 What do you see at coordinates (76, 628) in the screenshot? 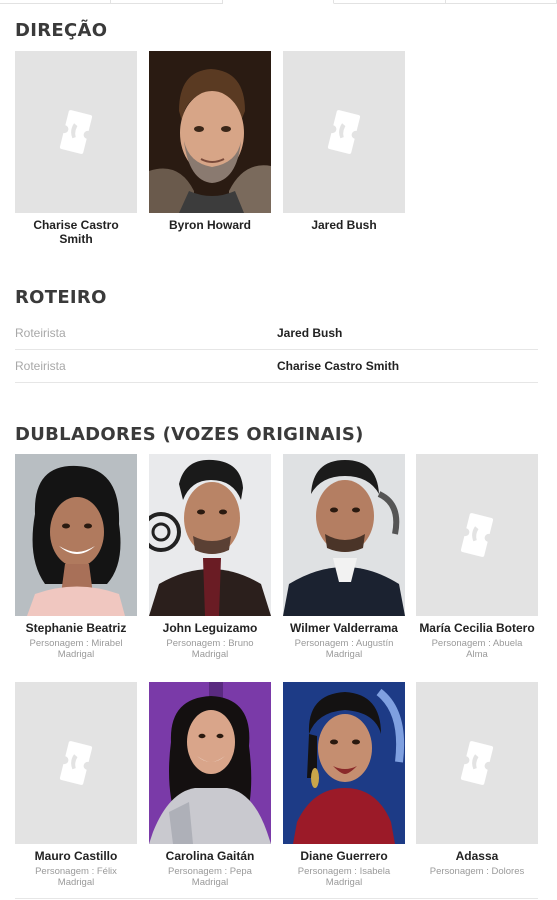
I see `person-name: Stephanie Beatriz` at bounding box center [76, 628].